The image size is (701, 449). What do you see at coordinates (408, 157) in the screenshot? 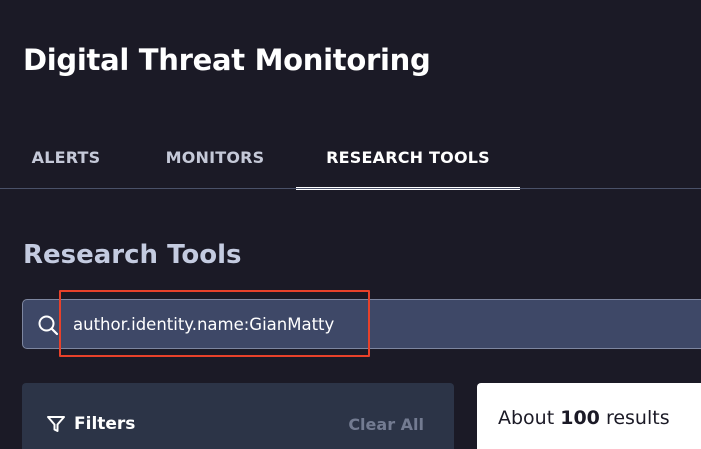
I see `tab-research-tools: RESEARCH TOOLS` at bounding box center [408, 157].